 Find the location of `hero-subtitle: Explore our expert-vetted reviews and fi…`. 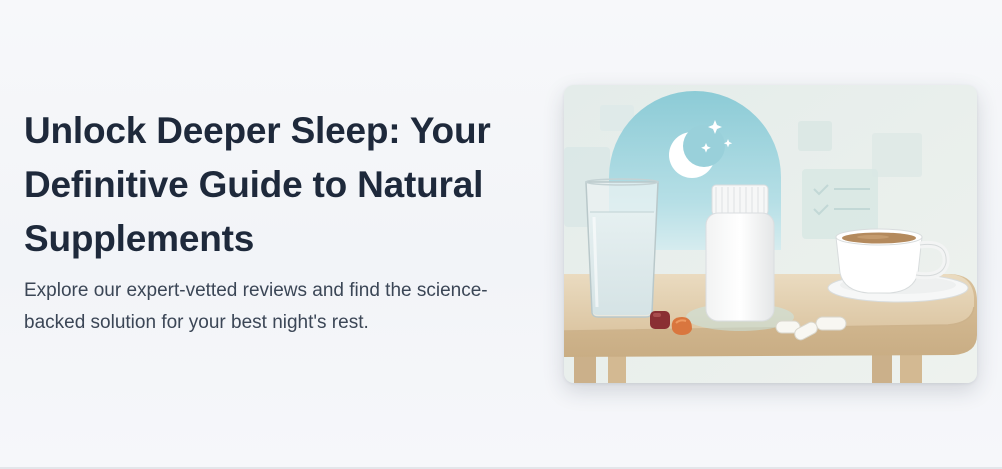

hero-subtitle: Explore our expert-vetted reviews and fi… is located at coordinates (256, 306).